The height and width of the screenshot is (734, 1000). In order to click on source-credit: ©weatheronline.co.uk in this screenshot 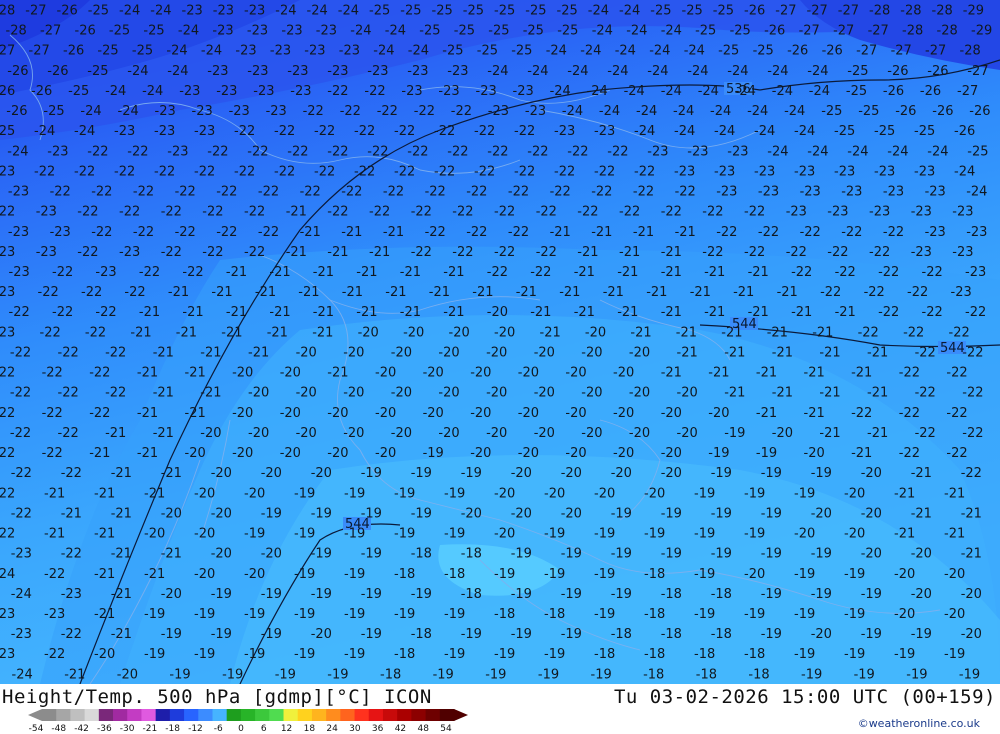, I will do `click(918, 723)`.